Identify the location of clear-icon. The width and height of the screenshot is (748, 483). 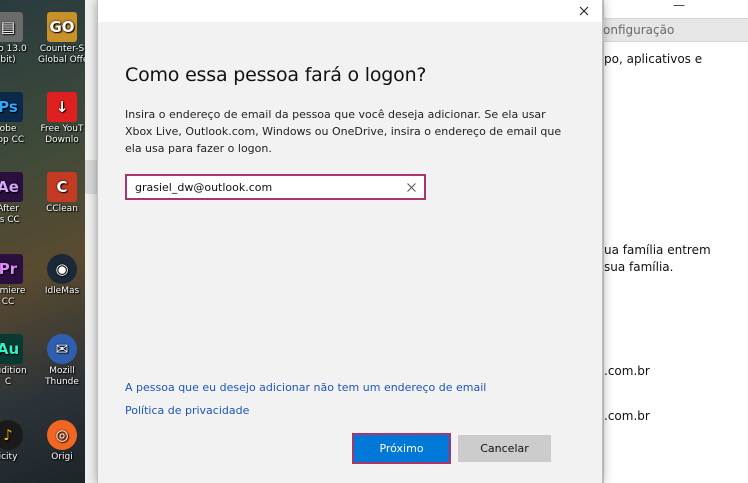
(411, 187).